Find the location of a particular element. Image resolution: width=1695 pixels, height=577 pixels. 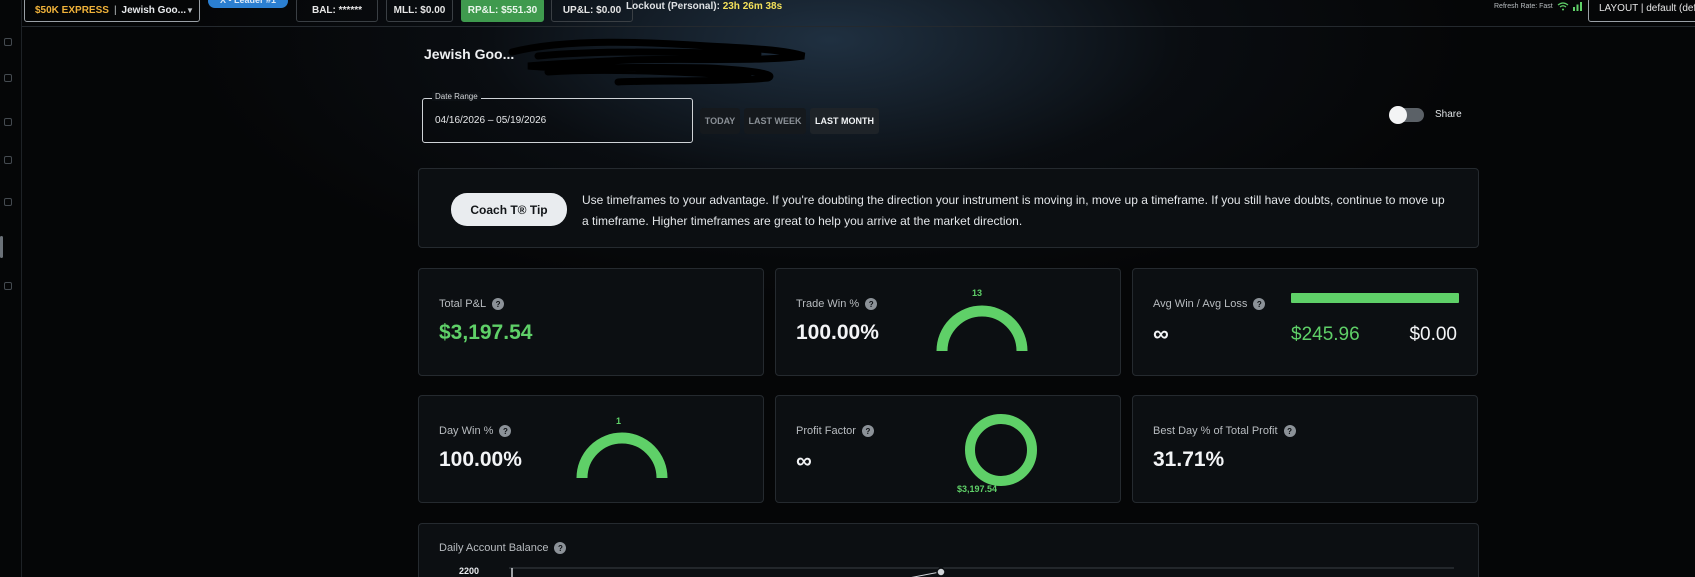

balance-pill: BAL: ****** is located at coordinates (337, 11).